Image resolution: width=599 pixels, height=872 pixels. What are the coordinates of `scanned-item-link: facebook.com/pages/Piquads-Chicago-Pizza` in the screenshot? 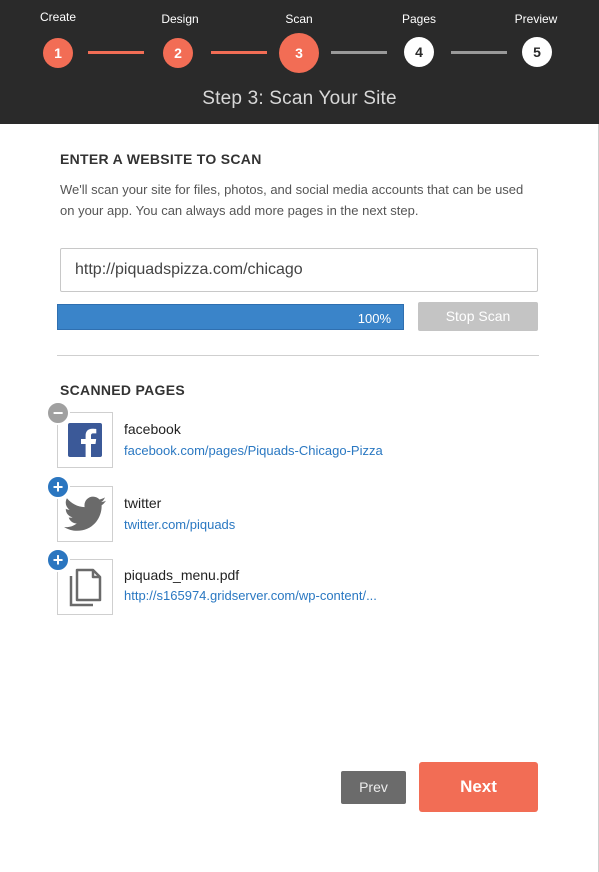 It's located at (253, 450).